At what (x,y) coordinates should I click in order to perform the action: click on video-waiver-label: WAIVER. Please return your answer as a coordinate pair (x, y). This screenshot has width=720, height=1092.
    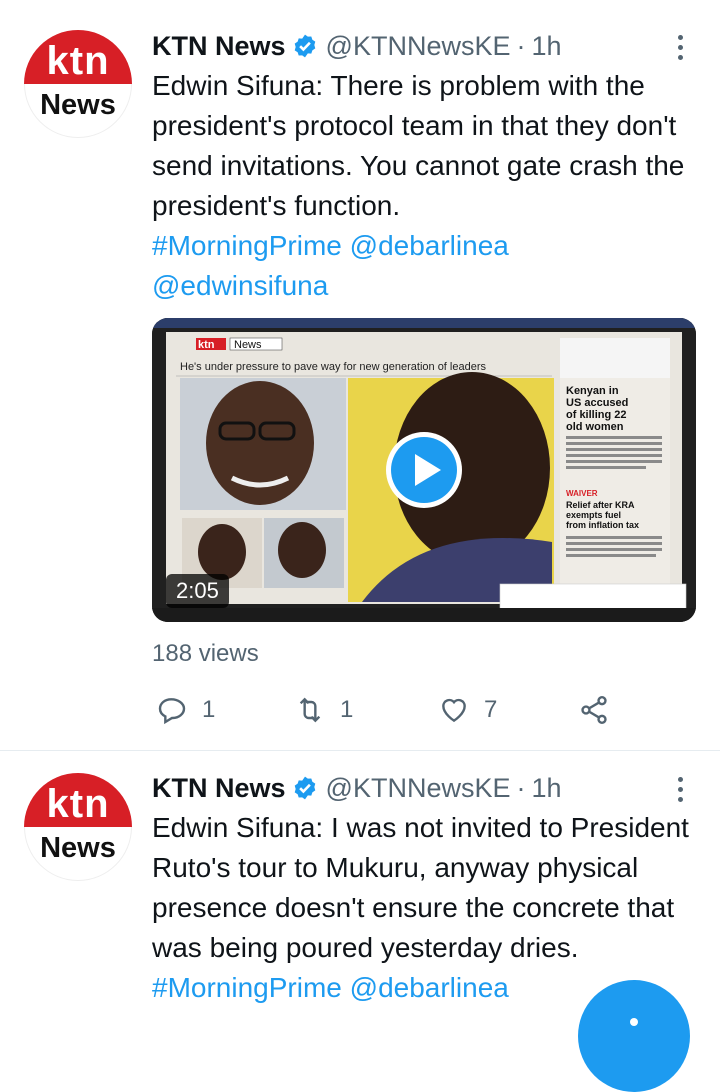
    Looking at the image, I should click on (582, 493).